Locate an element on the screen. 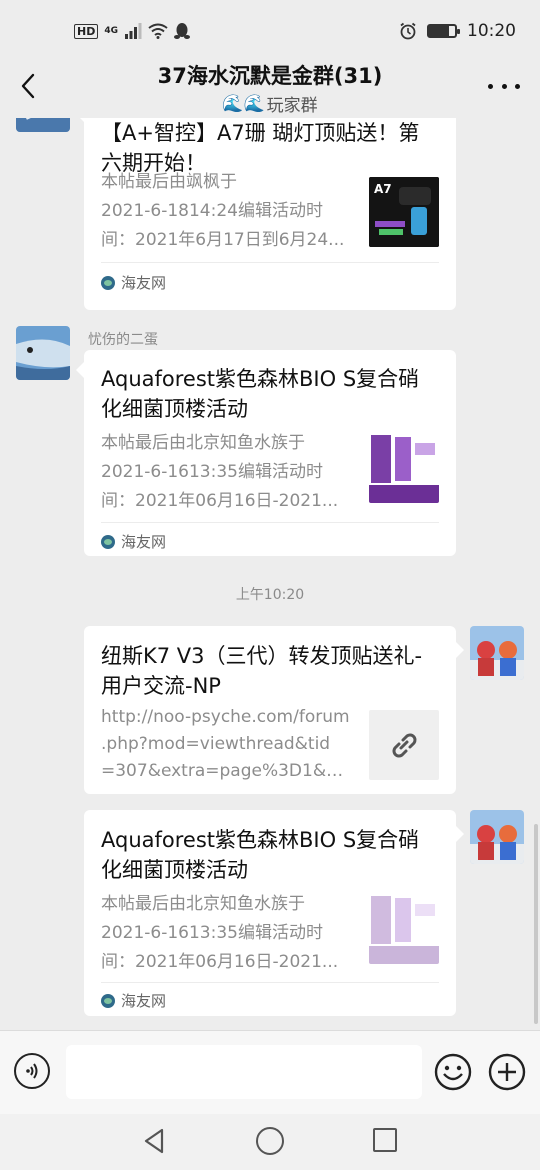 Image resolution: width=540 pixels, height=1170 pixels. status-bar: HD 4G 10:20 is located at coordinates (270, 31).